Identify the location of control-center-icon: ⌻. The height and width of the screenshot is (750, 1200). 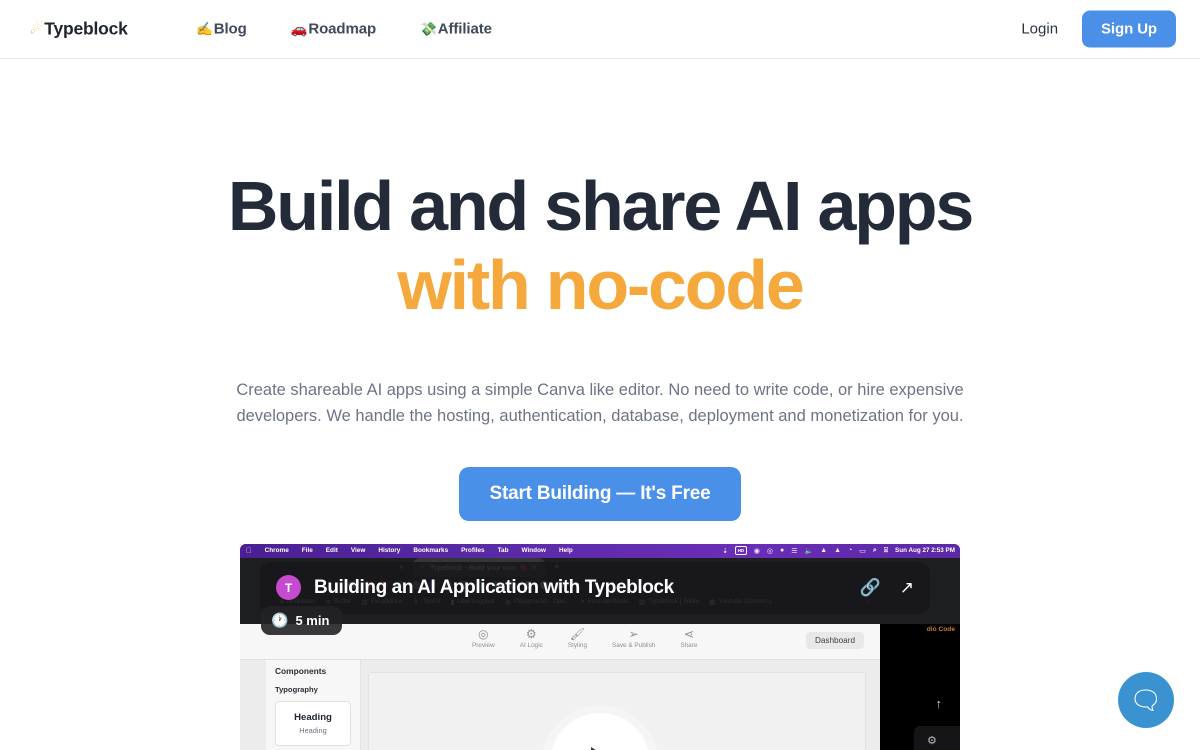
(886, 550).